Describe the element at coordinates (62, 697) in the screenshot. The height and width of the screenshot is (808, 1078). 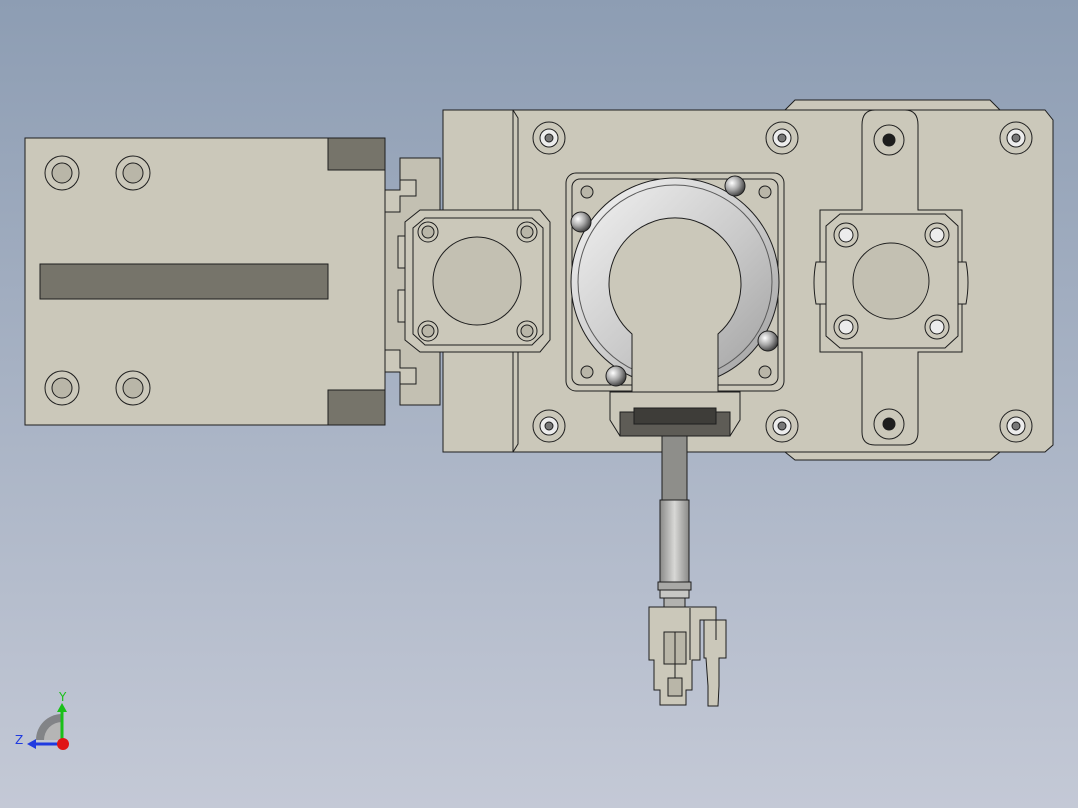
I see `y-axis-label: Y` at that location.